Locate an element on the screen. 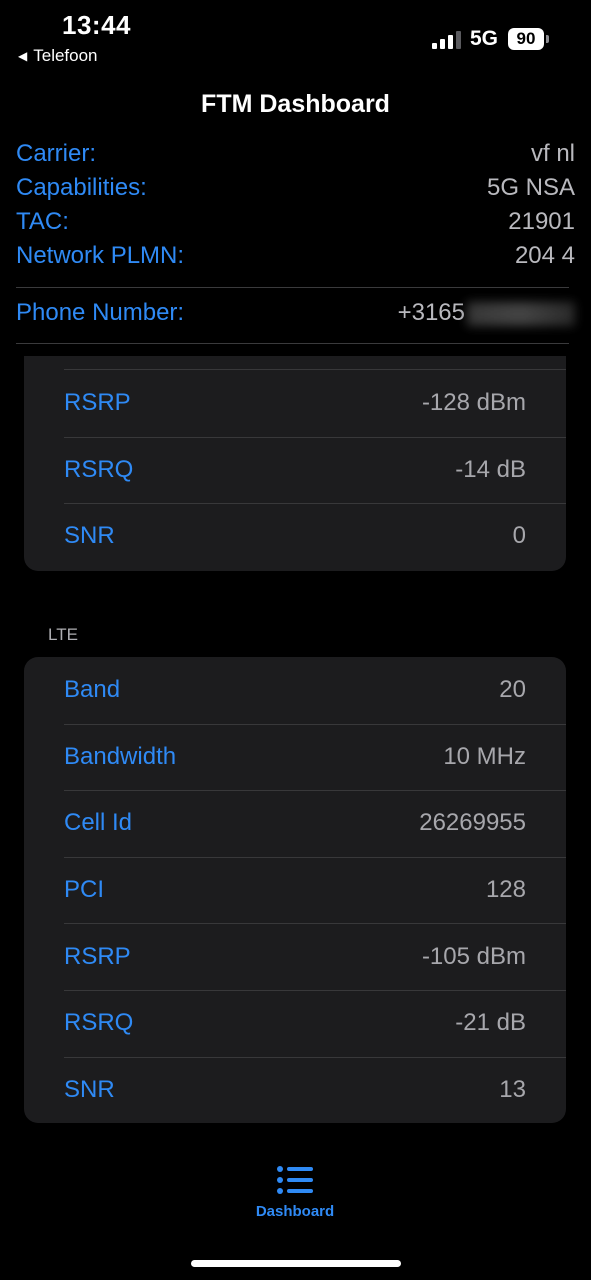 Image resolution: width=591 pixels, height=1280 pixels. info-row-capabilities: Capabilities: 5G NSA is located at coordinates (295, 188).